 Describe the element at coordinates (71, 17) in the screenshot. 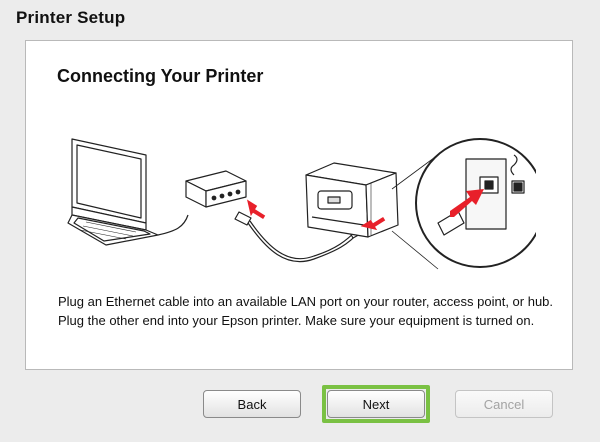

I see `window-title: Printer Setup` at that location.